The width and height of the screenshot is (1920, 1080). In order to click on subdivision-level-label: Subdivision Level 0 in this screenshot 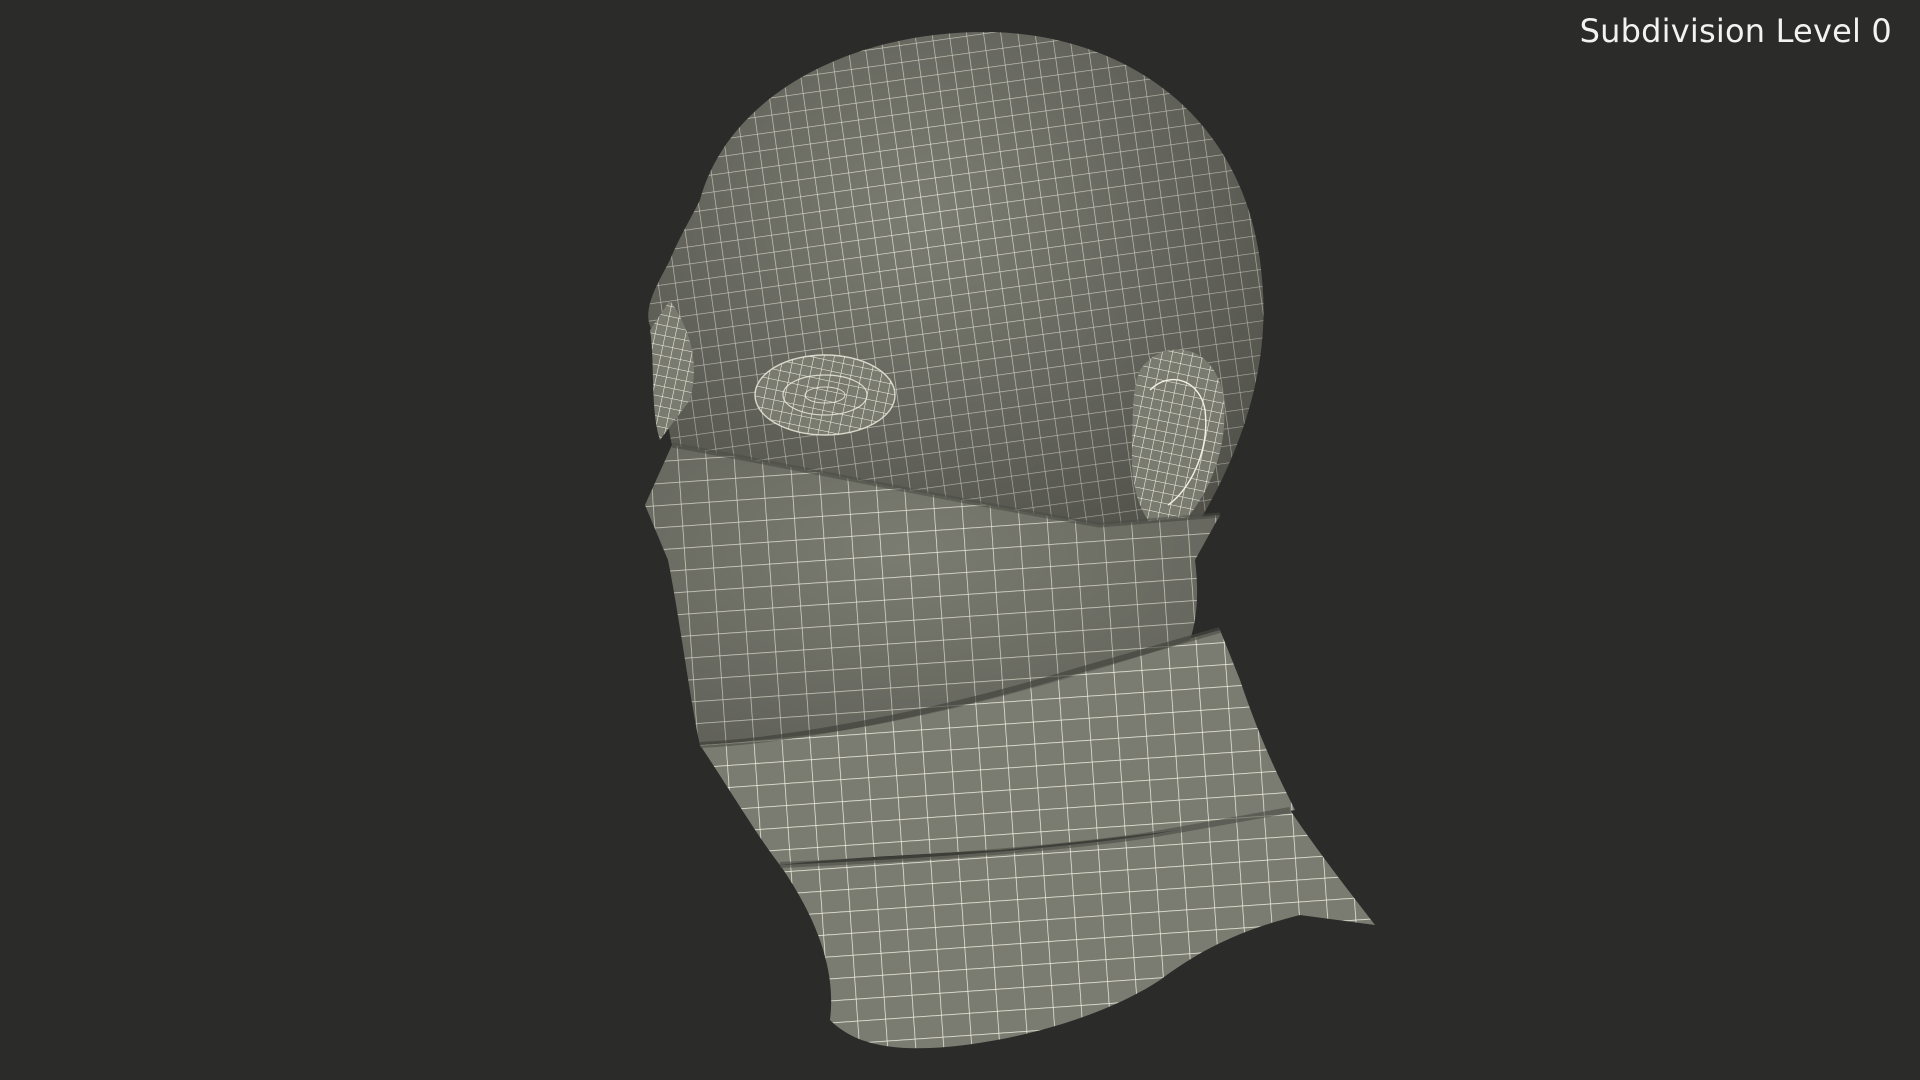, I will do `click(1735, 31)`.